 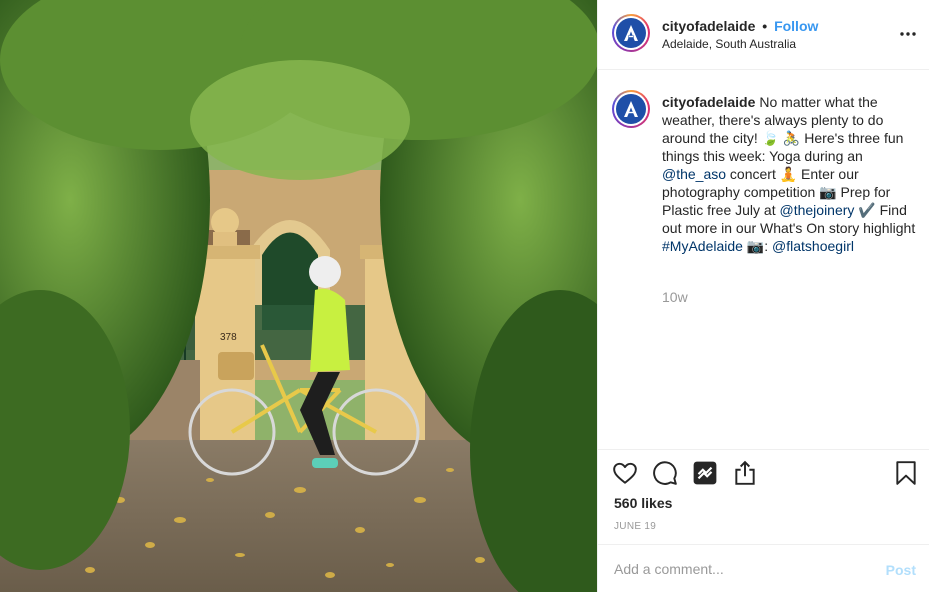 I want to click on location-link: Adelaide, South Australia, so click(x=729, y=44).